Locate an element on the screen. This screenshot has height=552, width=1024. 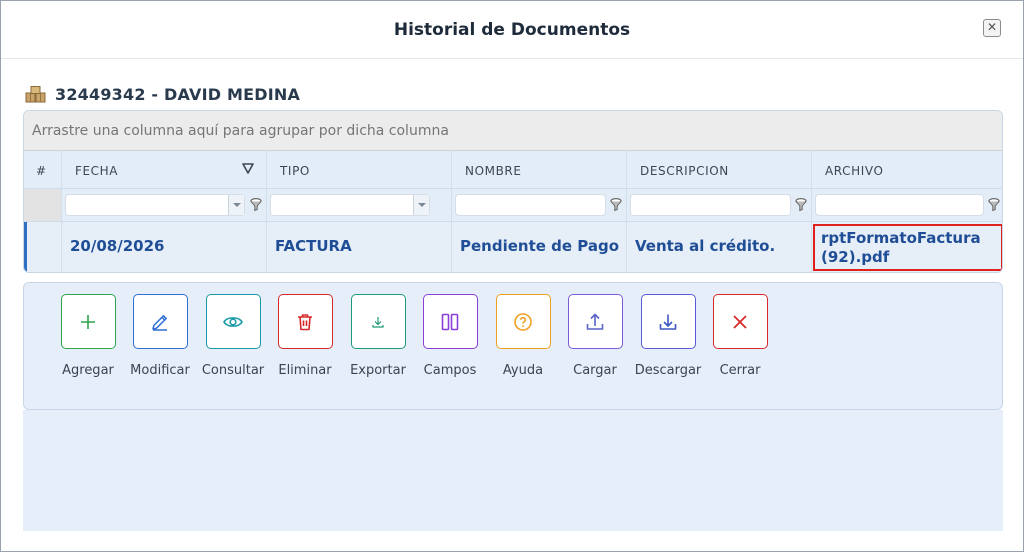
filter-cell-descripcion is located at coordinates (719, 205).